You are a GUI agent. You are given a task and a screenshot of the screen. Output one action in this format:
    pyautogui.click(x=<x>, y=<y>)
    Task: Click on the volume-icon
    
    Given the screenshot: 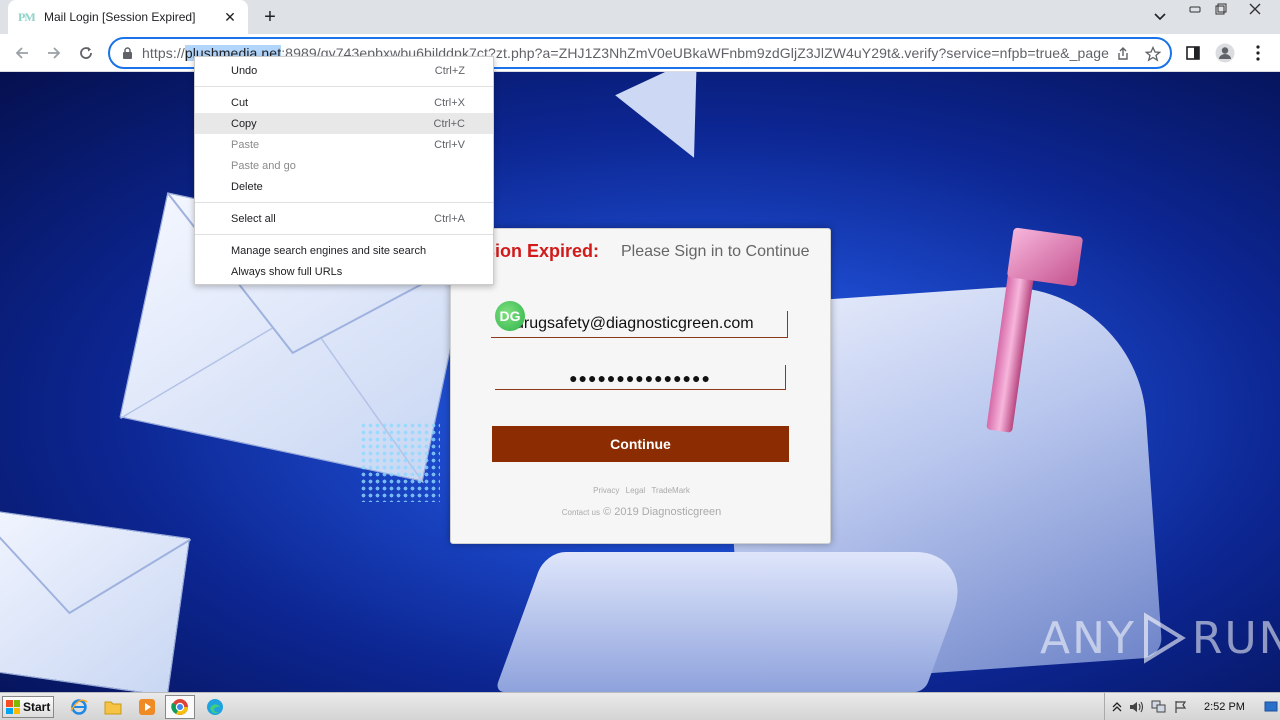 What is the action you would take?
    pyautogui.click(x=1137, y=707)
    